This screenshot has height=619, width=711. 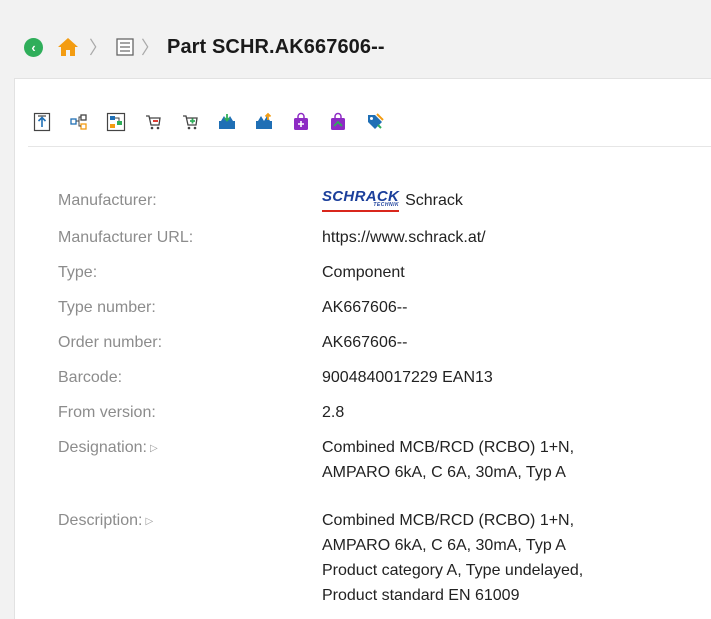 What do you see at coordinates (208, 122) in the screenshot?
I see `toolbar` at bounding box center [208, 122].